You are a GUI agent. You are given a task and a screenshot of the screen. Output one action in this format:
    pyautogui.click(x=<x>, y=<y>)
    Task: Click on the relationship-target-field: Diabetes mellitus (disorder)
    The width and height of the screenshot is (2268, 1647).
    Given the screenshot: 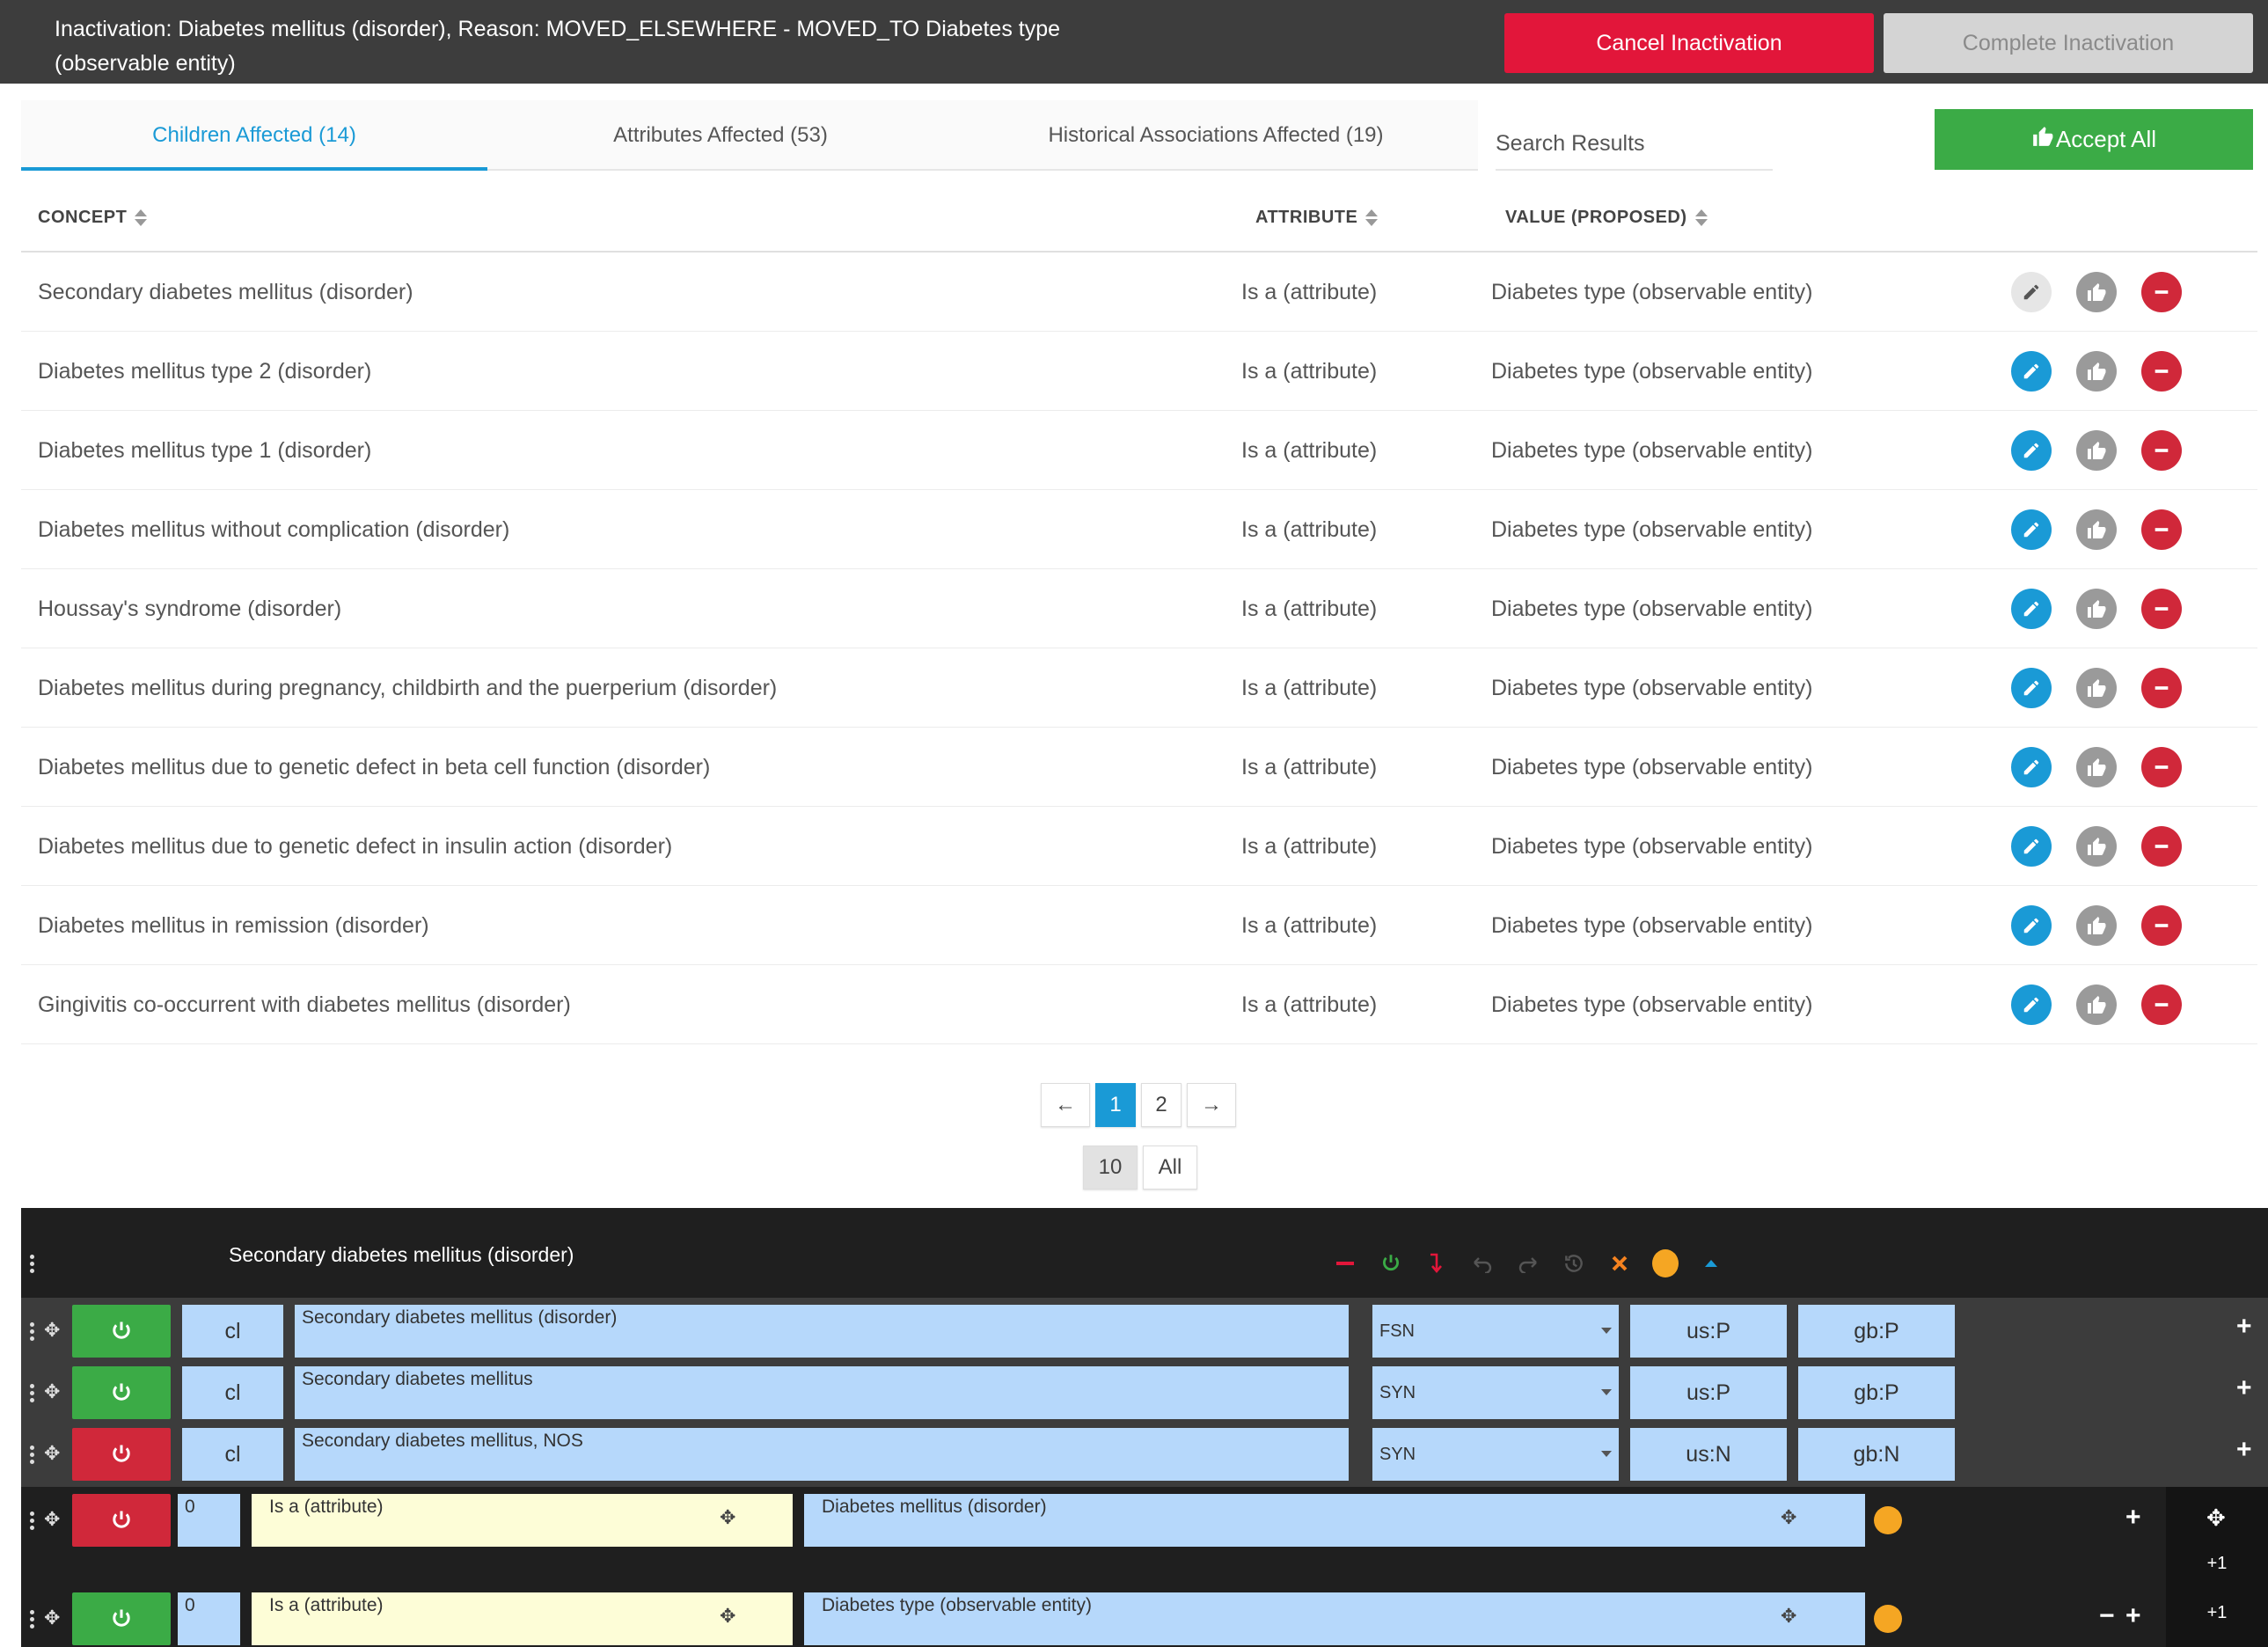 What is the action you would take?
    pyautogui.click(x=1334, y=1520)
    